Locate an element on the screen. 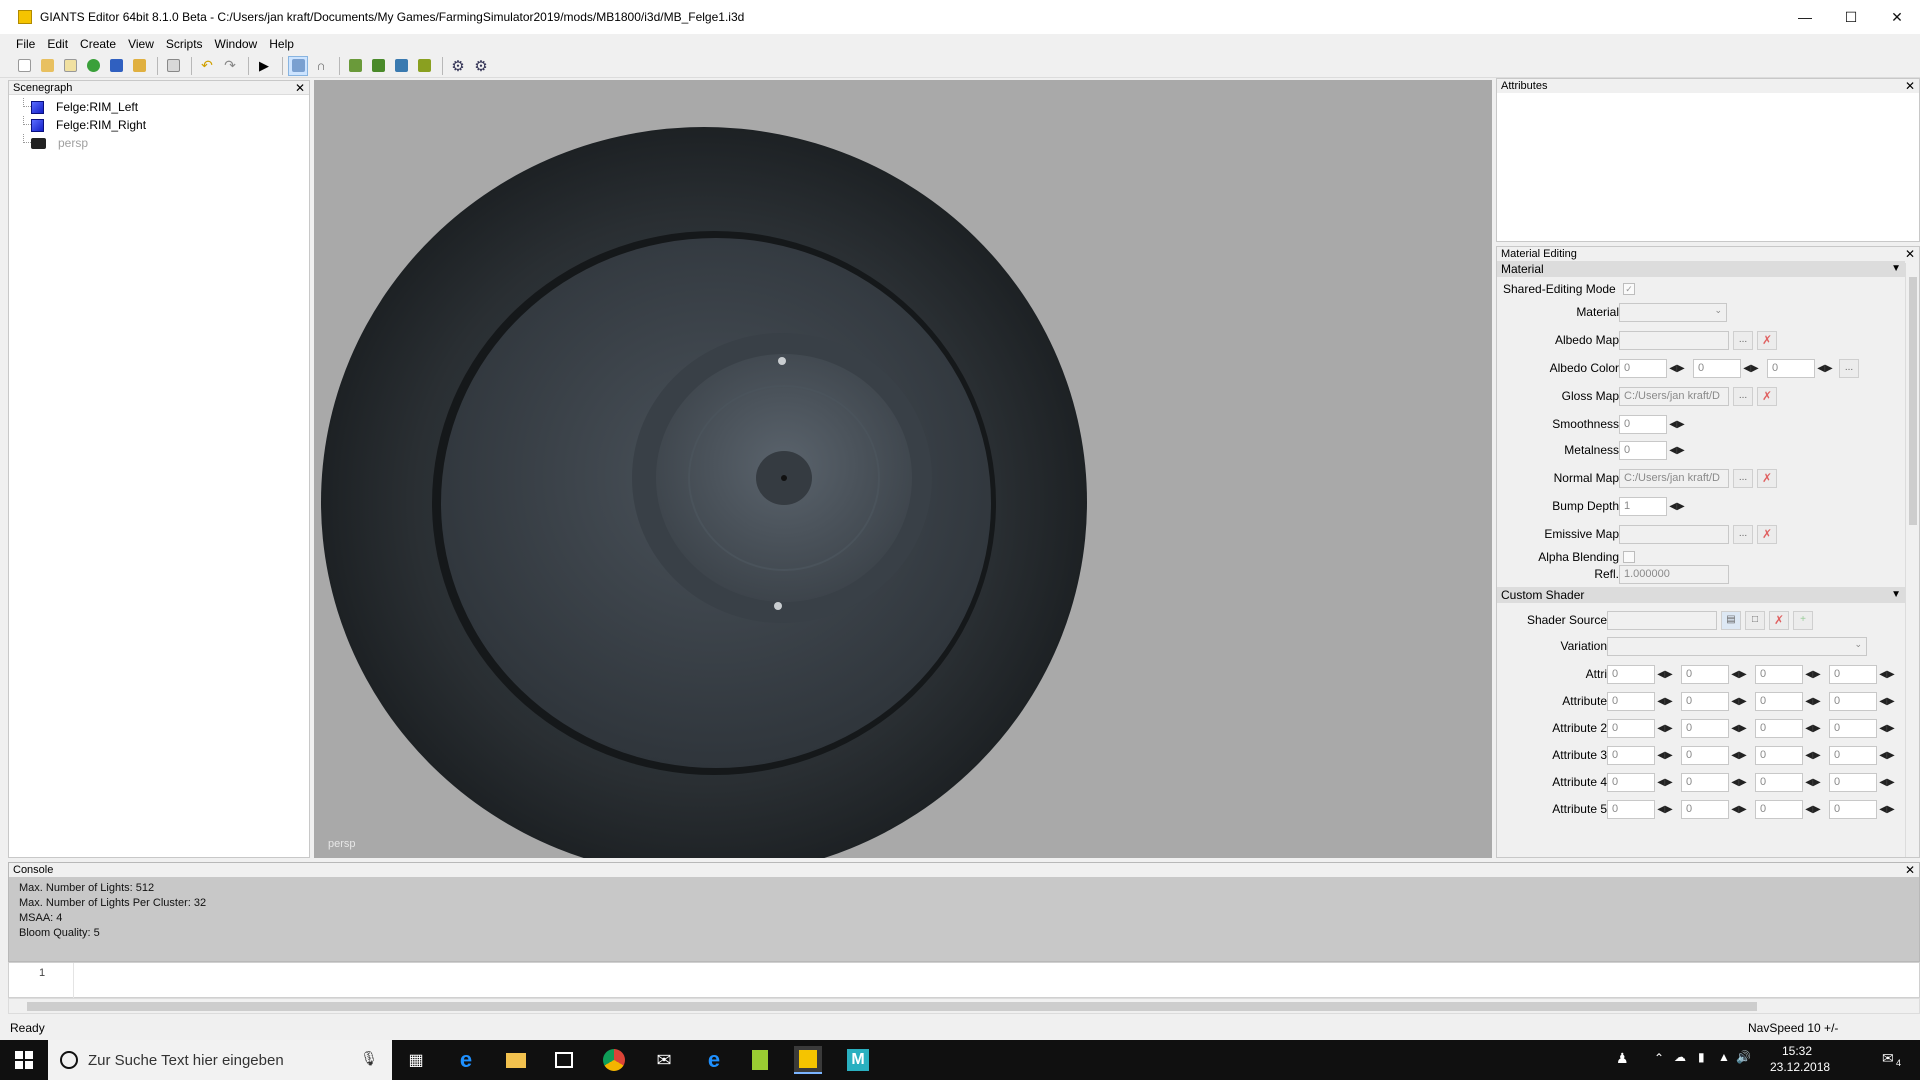  terrain-tool-2-icon is located at coordinates (378, 66).